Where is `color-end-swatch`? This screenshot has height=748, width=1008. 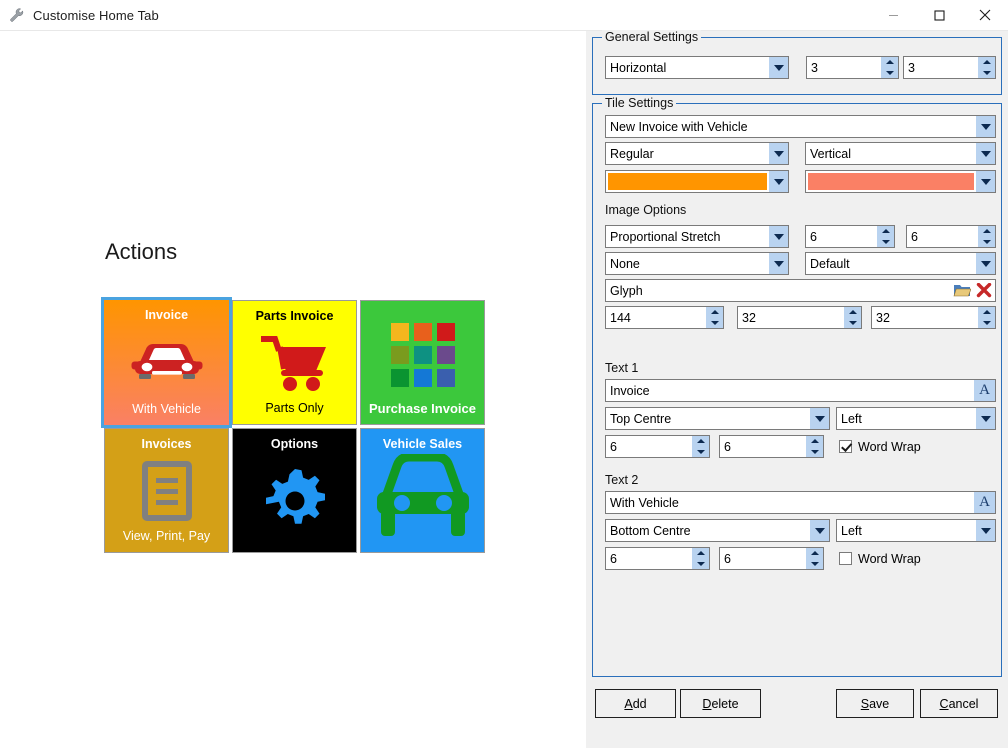
color-end-swatch is located at coordinates (891, 181).